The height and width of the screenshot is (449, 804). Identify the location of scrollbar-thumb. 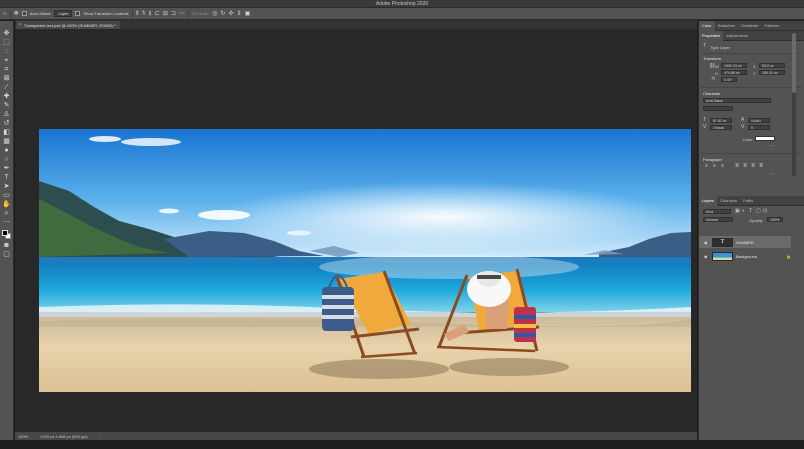
(794, 63).